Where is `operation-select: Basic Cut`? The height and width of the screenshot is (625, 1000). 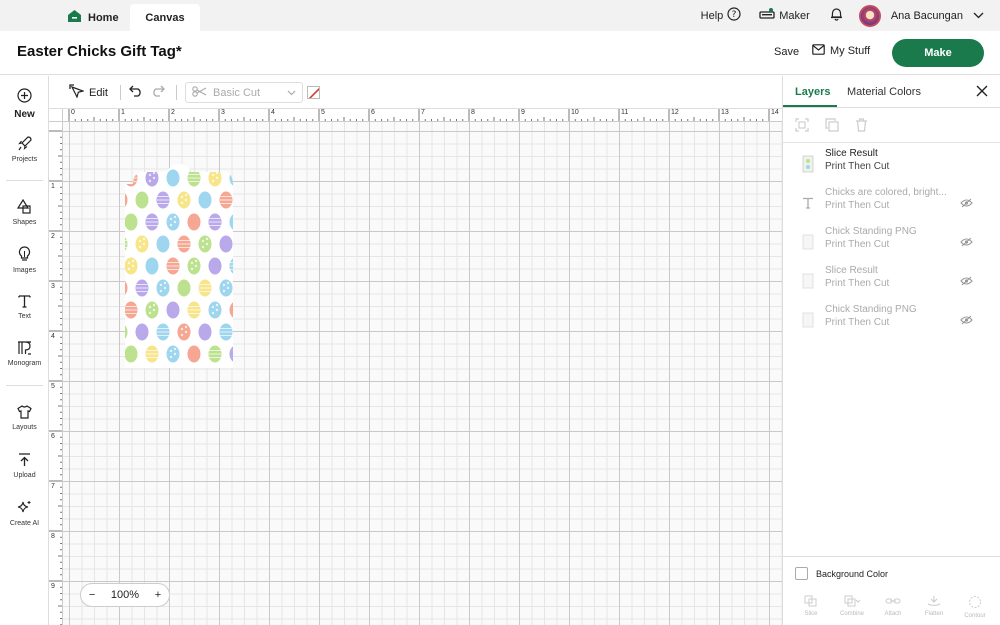
operation-select: Basic Cut is located at coordinates (244, 92).